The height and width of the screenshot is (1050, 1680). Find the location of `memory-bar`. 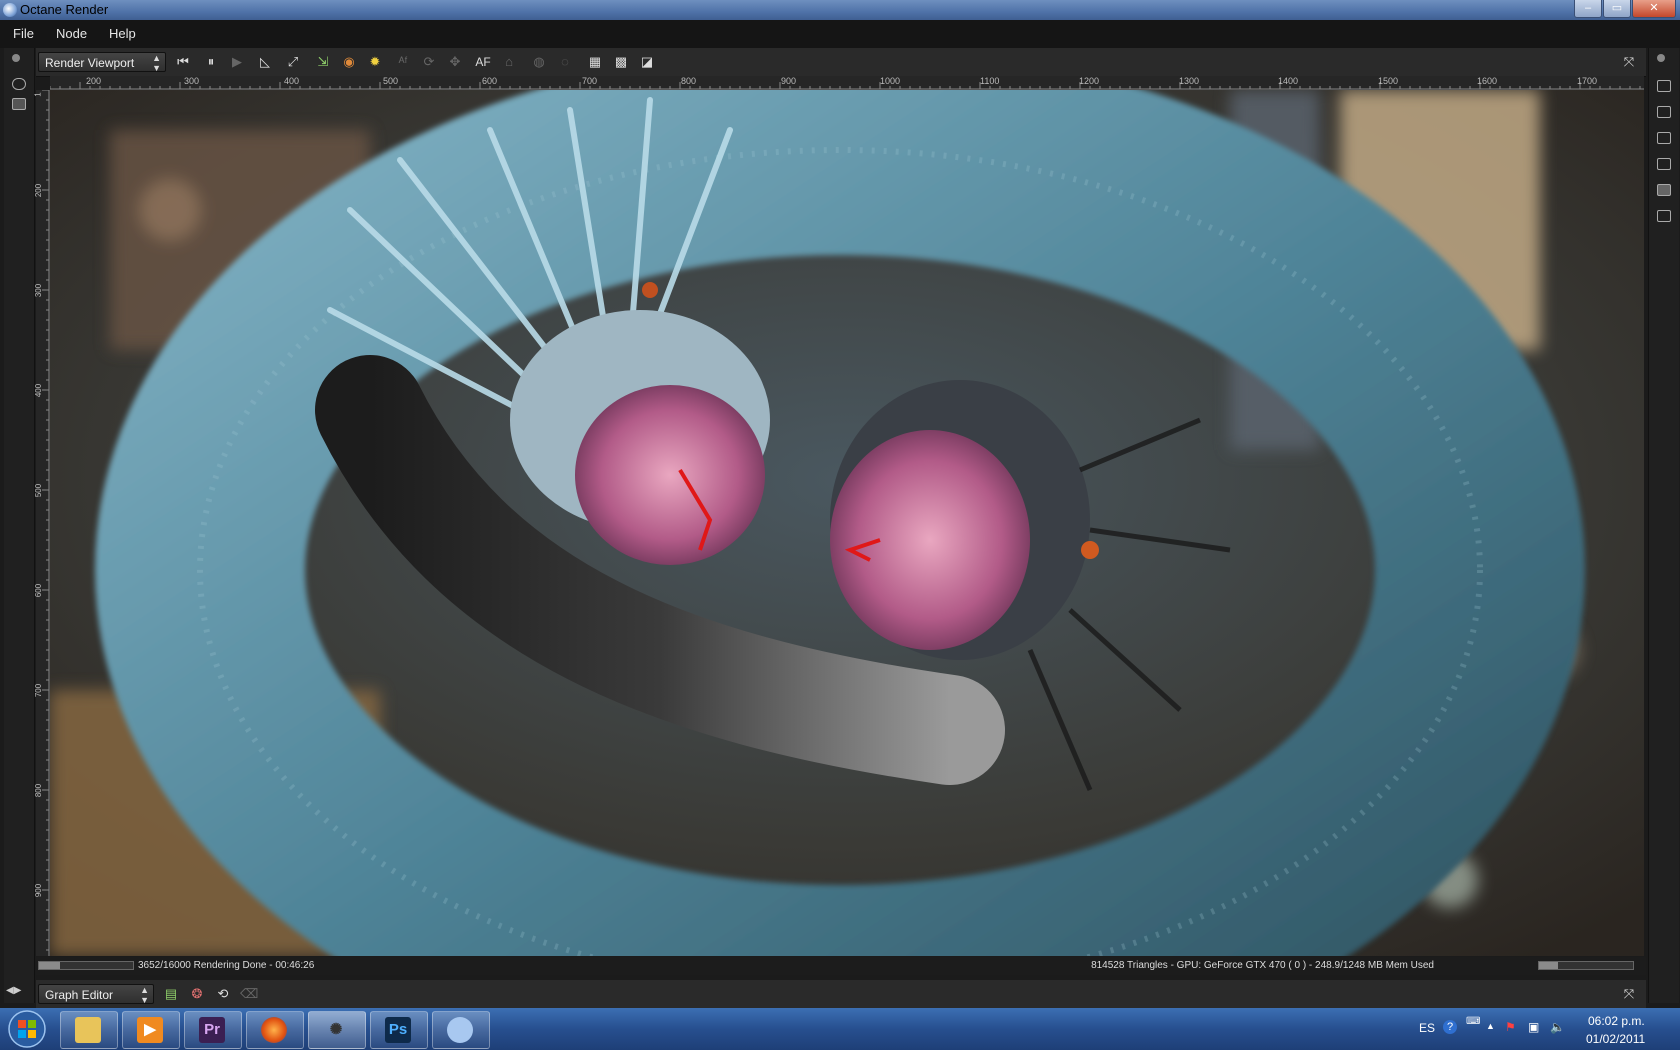

memory-bar is located at coordinates (1586, 965).